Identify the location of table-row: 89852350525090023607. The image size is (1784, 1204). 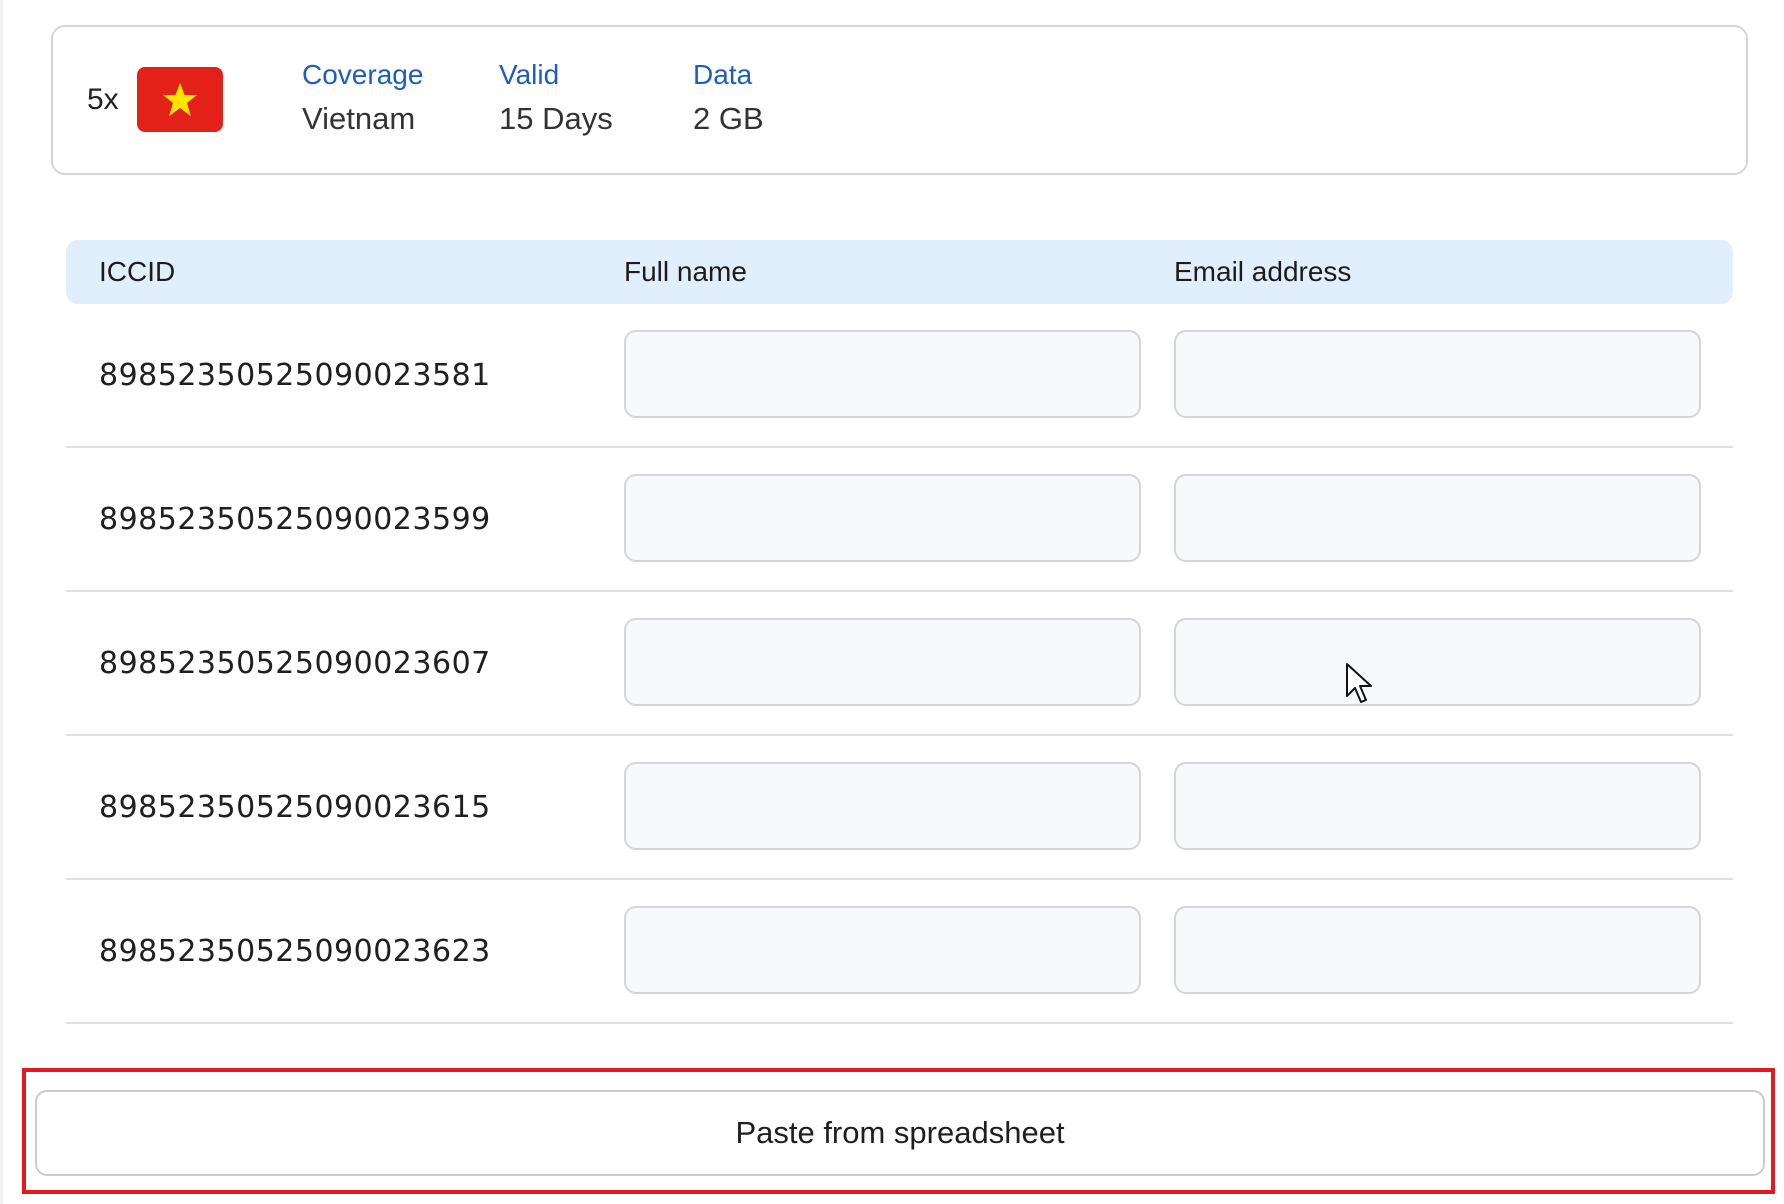
(899, 664).